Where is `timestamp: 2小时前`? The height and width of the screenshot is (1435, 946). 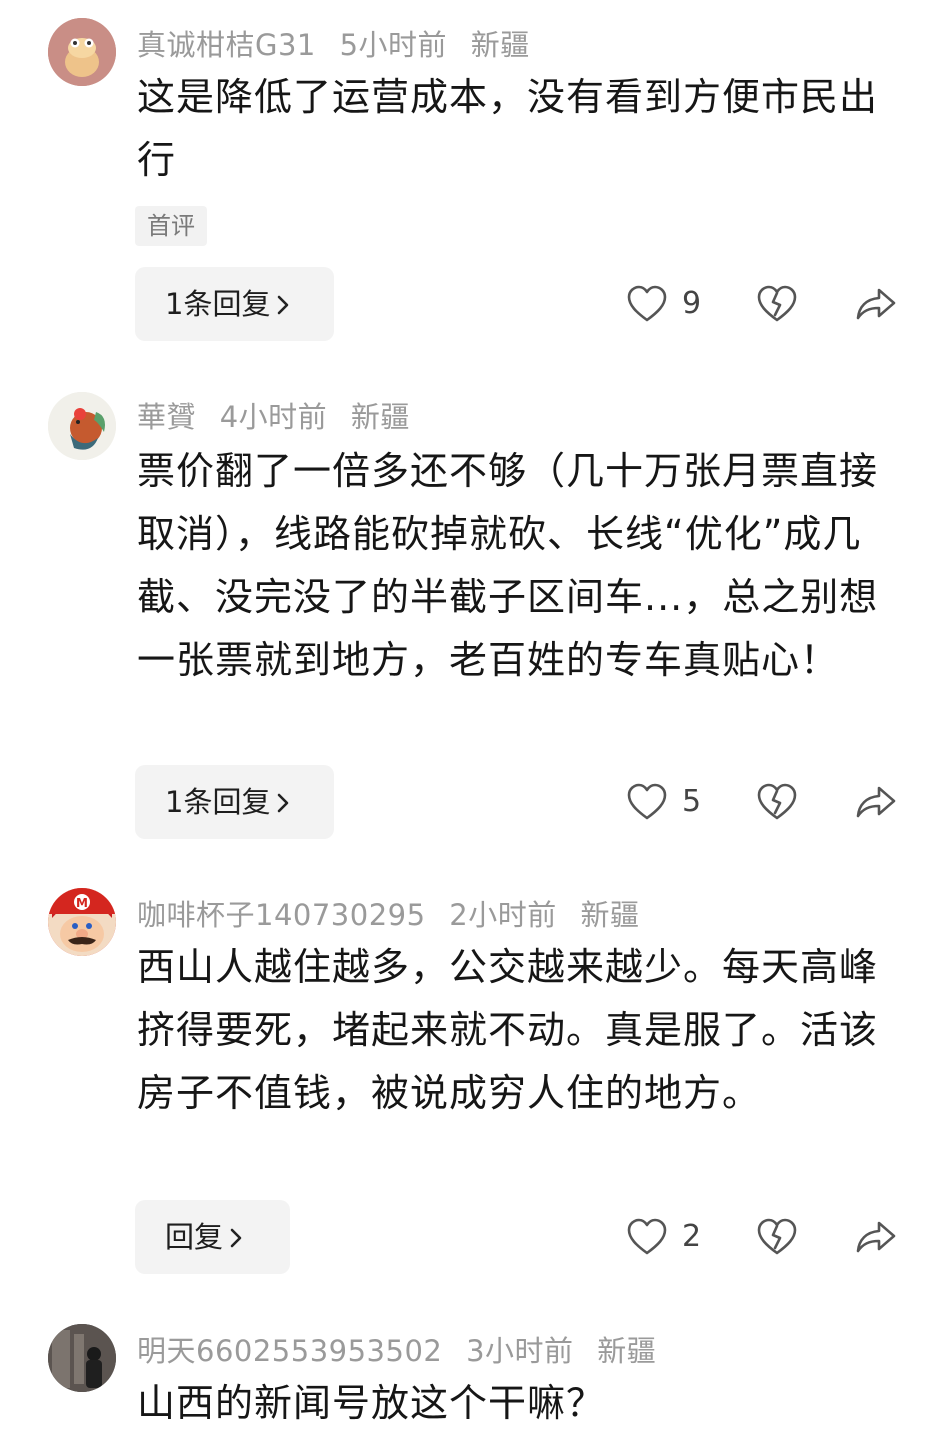 timestamp: 2小时前 is located at coordinates (503, 915).